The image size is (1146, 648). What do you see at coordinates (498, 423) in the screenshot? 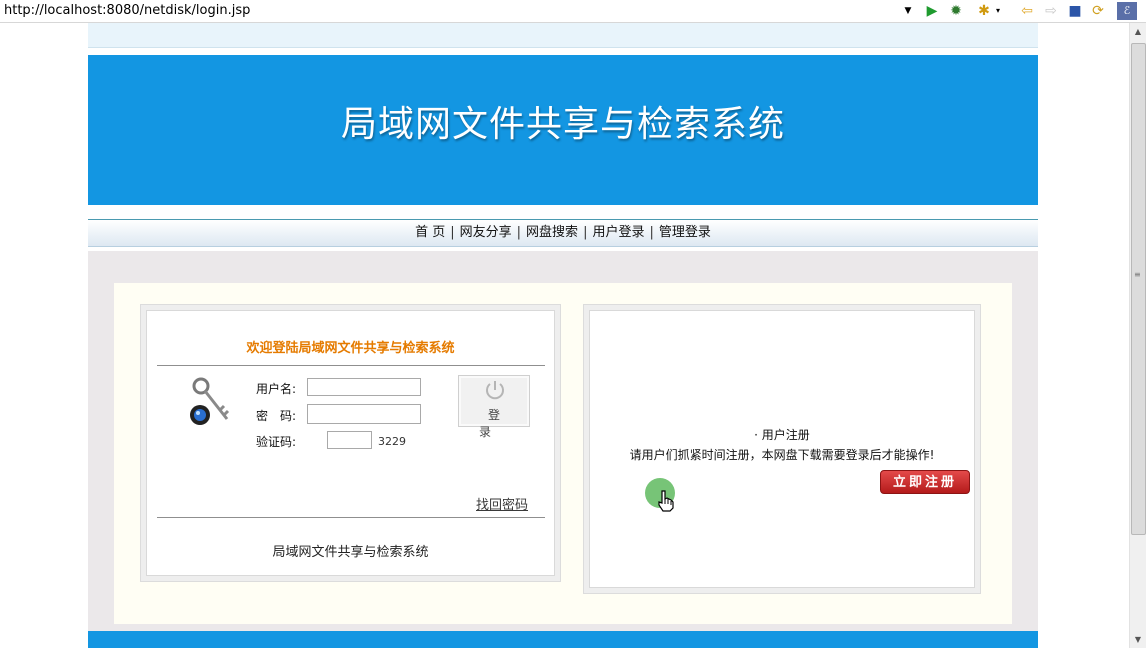
I see `login-button-label: 登录` at bounding box center [498, 423].